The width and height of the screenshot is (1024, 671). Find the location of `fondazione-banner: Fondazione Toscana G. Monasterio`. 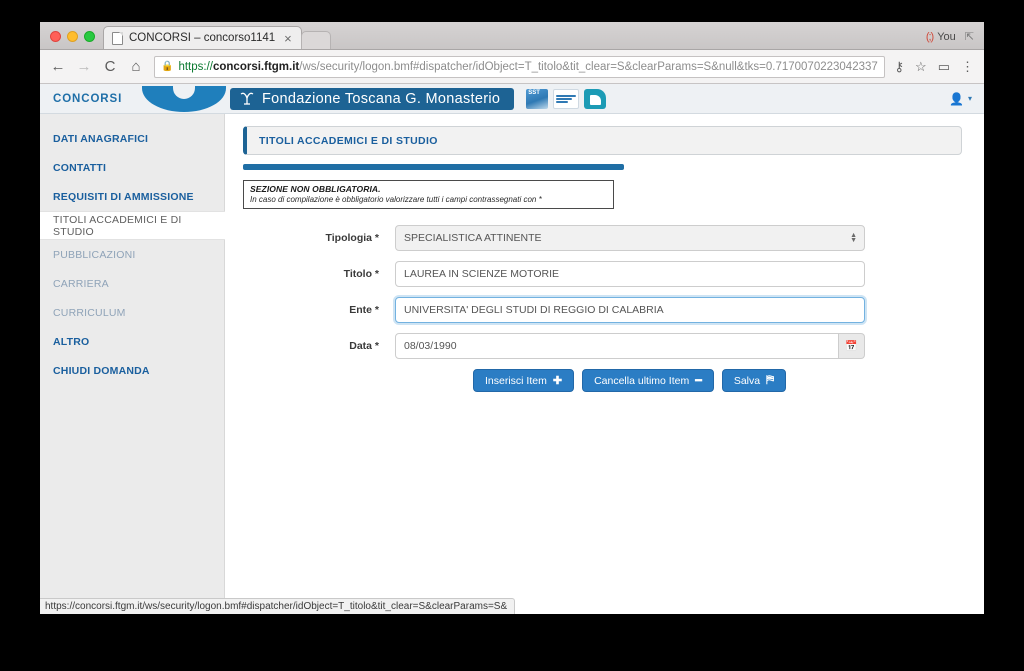

fondazione-banner: Fondazione Toscana G. Monasterio is located at coordinates (372, 98).